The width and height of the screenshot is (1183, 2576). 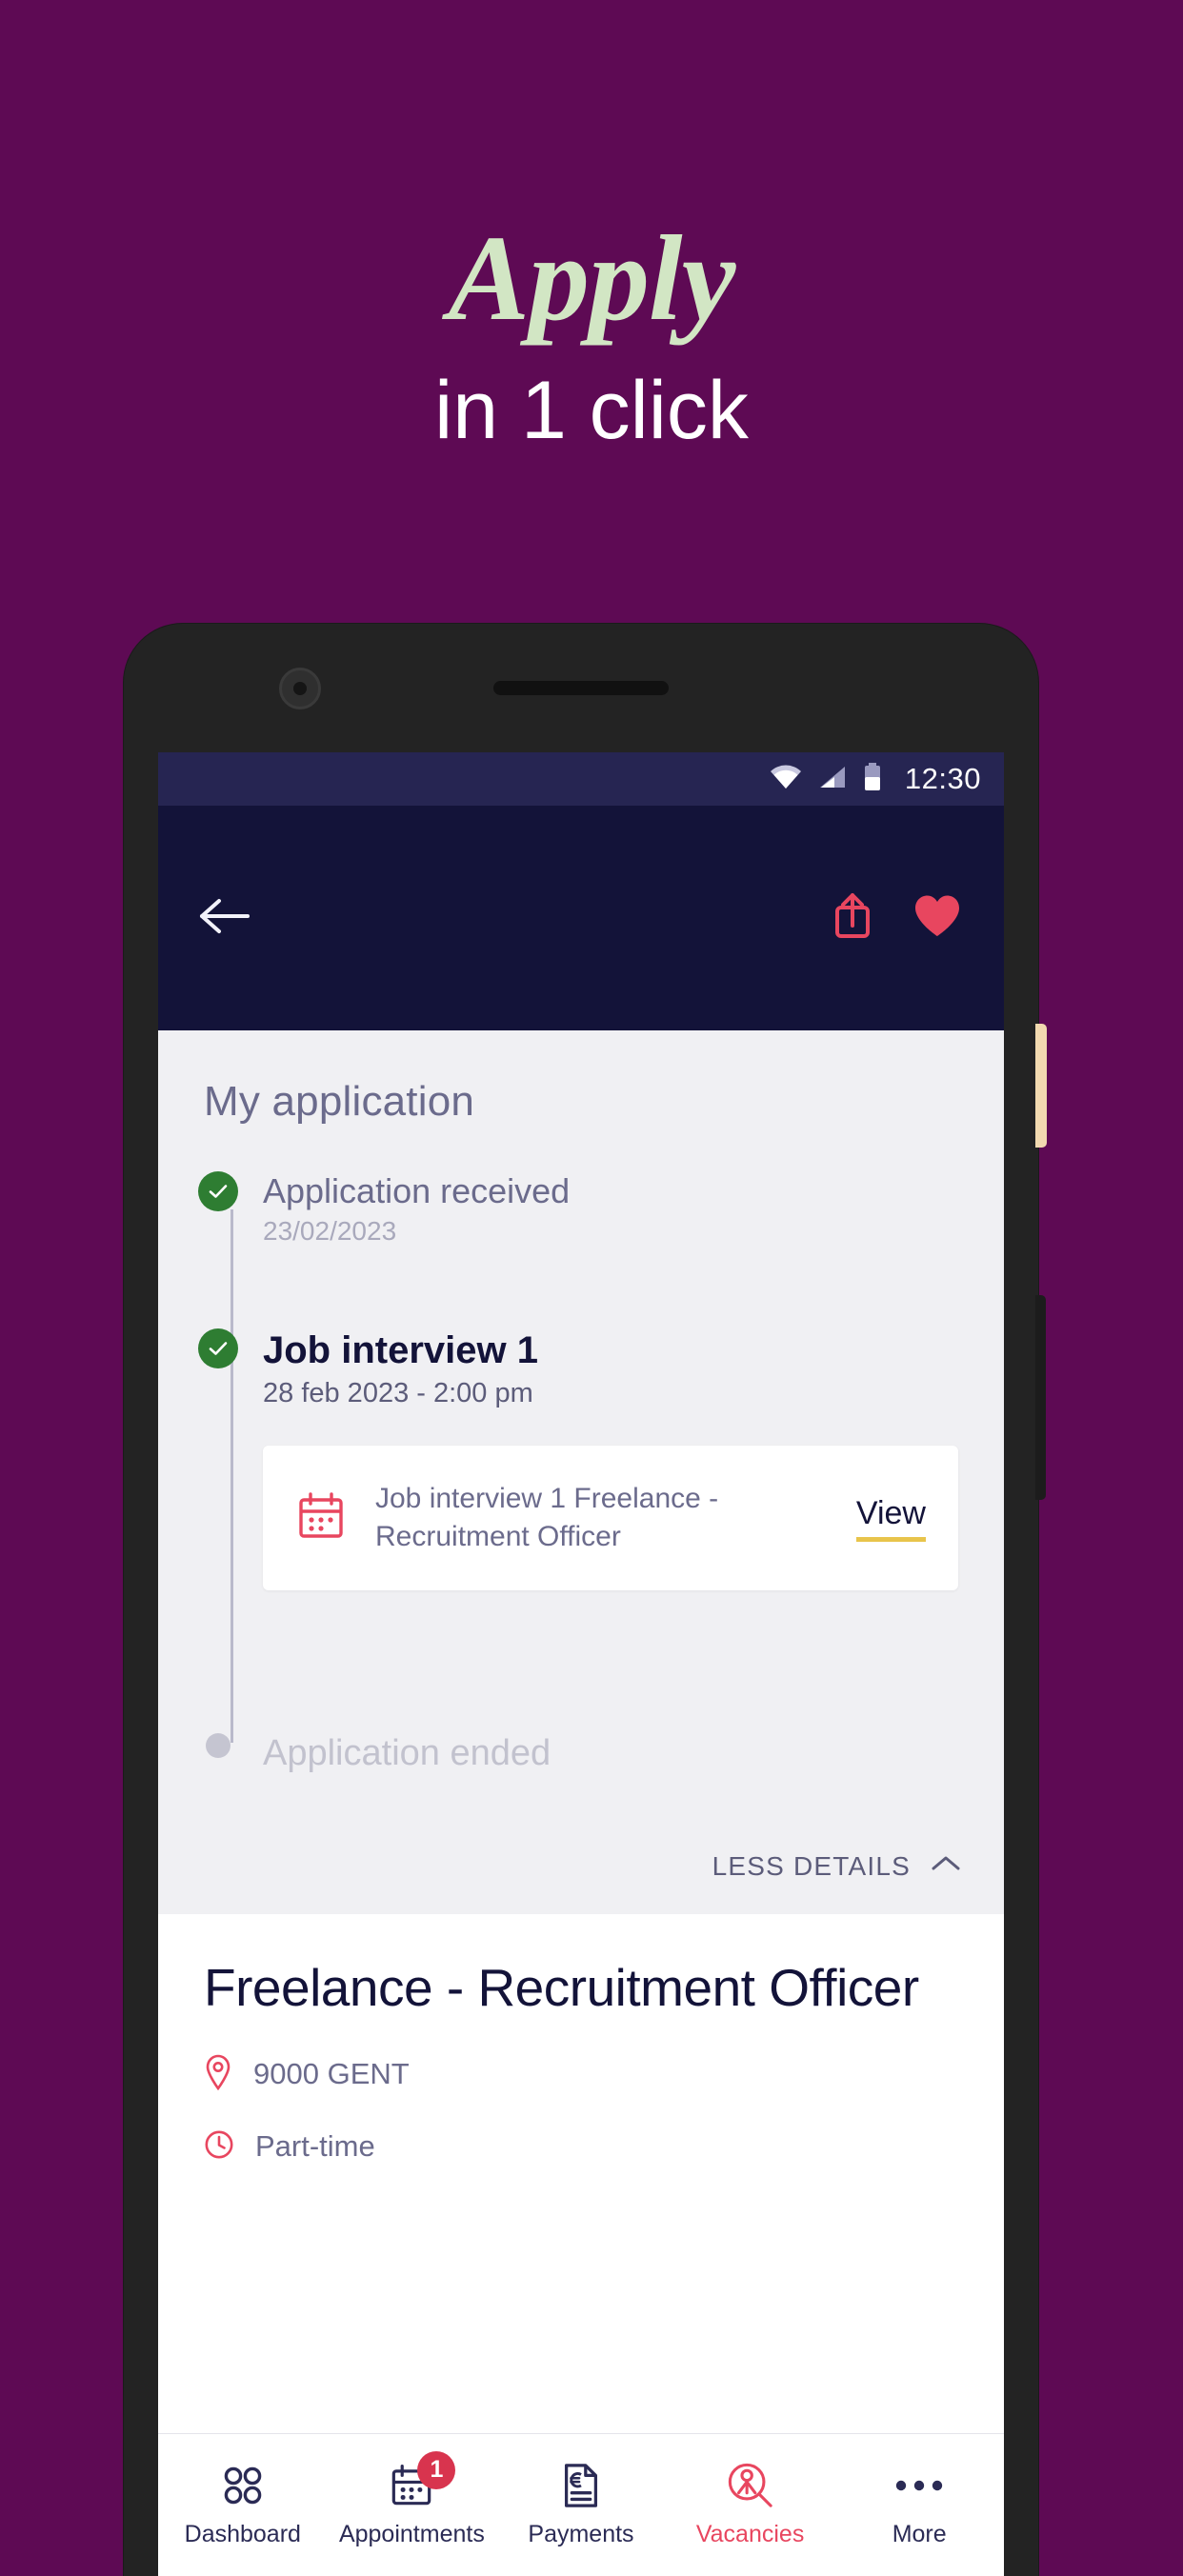 I want to click on nav-label: Dashboard, so click(x=243, y=2533).